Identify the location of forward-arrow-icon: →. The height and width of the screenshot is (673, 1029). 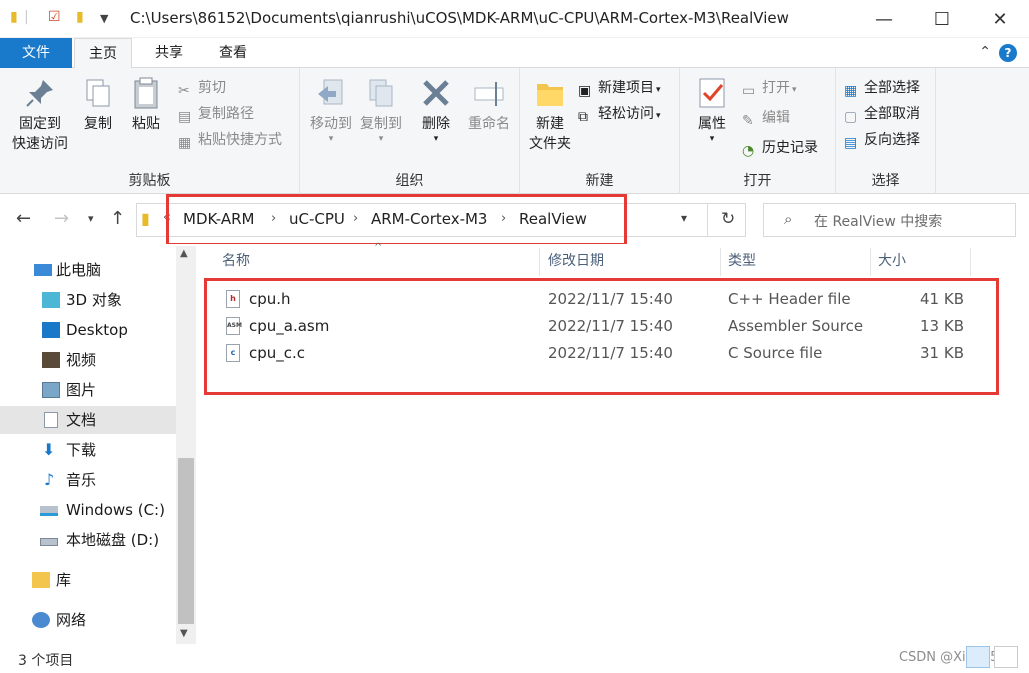
(61, 218).